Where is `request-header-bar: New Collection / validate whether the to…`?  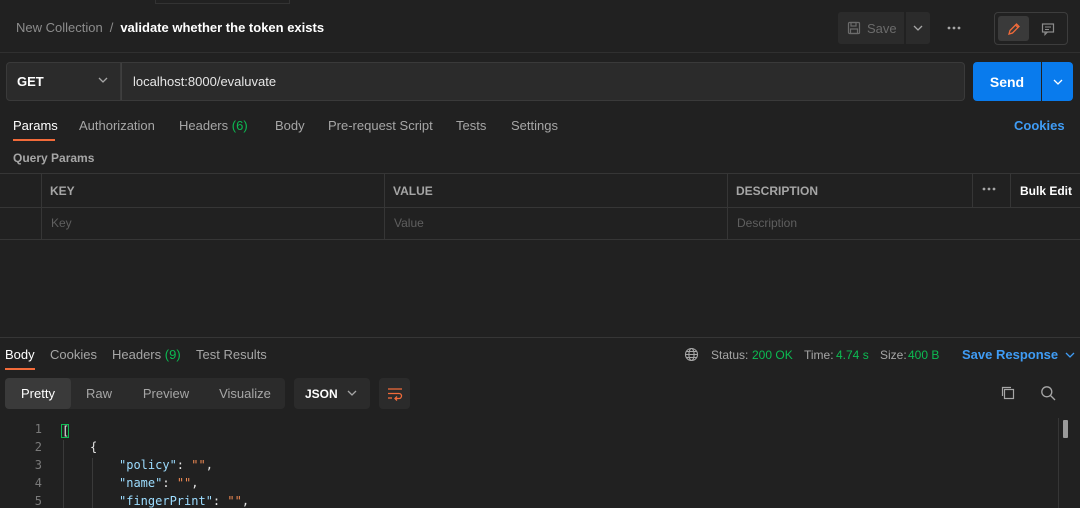
request-header-bar: New Collection / validate whether the to… is located at coordinates (540, 26).